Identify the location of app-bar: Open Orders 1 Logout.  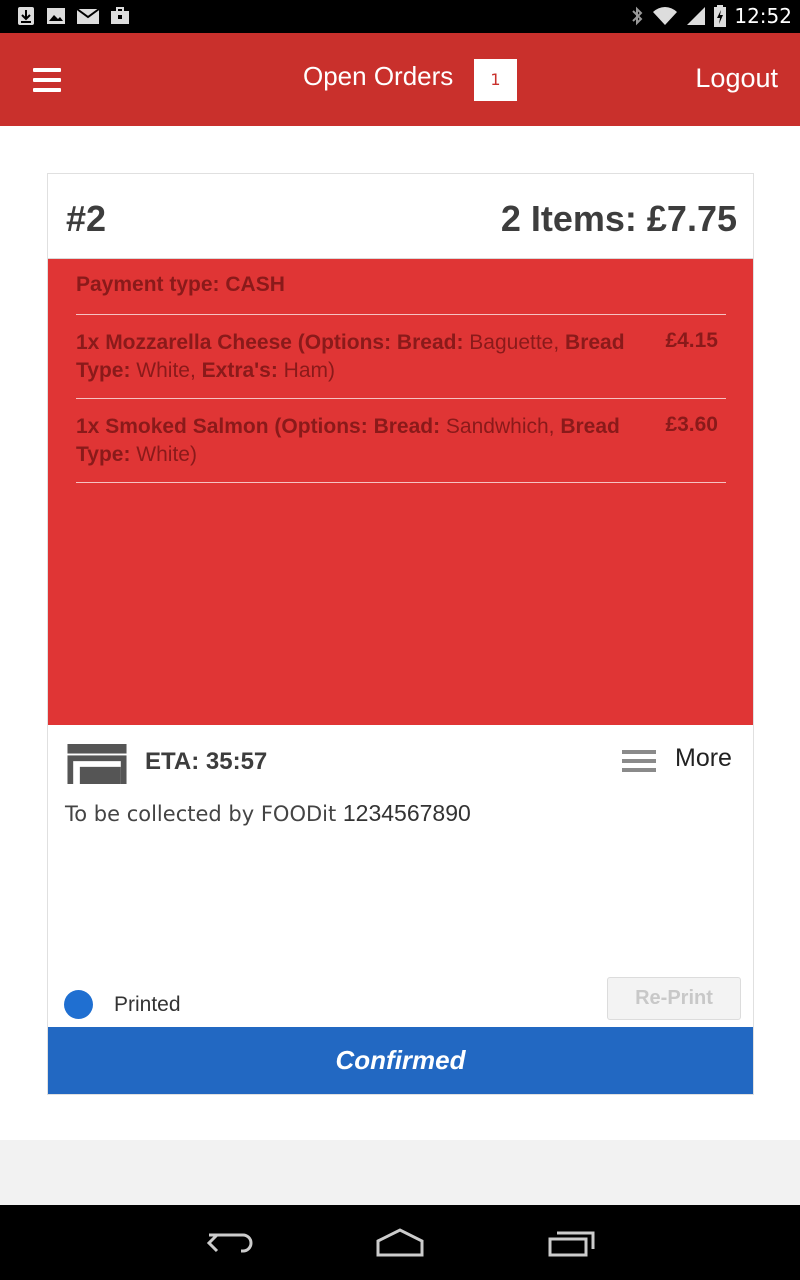
(400, 79).